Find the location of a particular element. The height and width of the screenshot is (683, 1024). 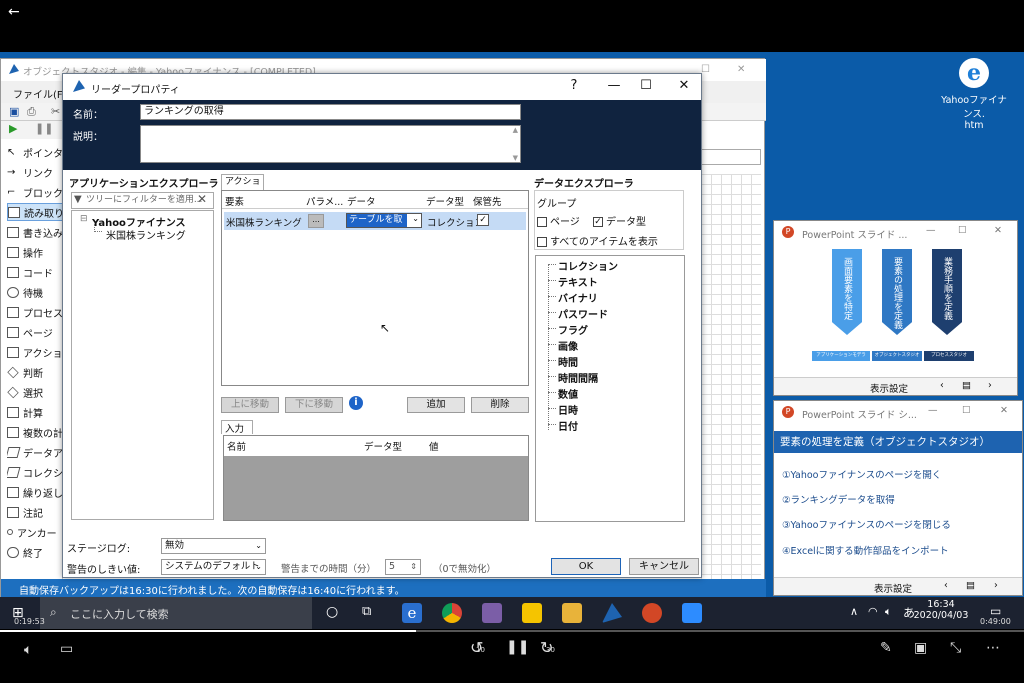

palette-item: 注記 is located at coordinates (35, 512).